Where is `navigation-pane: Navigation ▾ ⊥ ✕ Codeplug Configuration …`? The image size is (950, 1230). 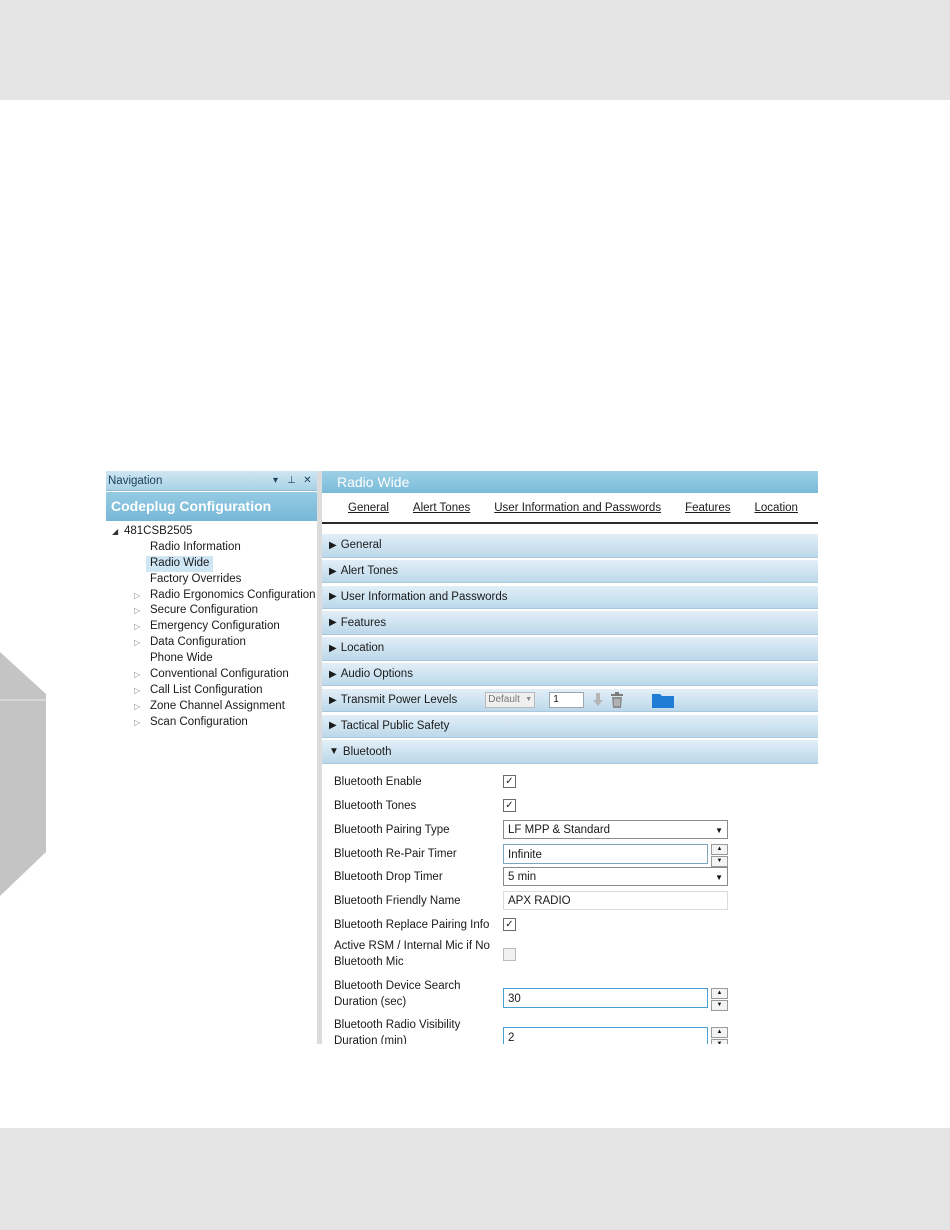
navigation-pane: Navigation ▾ ⊥ ✕ Codeplug Configuration … is located at coordinates (211, 757).